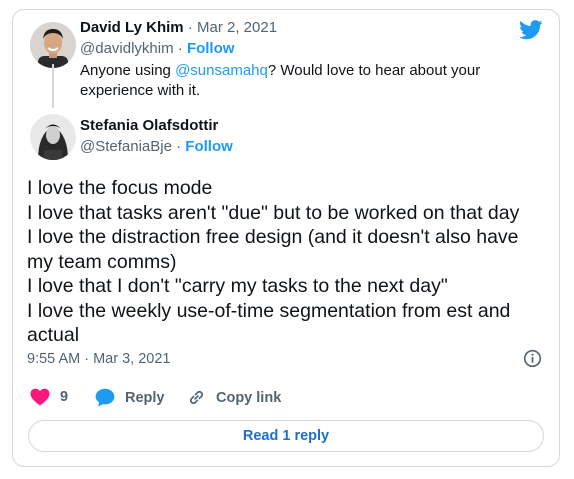 This screenshot has width=574, height=479. What do you see at coordinates (249, 397) in the screenshot?
I see `copy-link-label: Copy link` at bounding box center [249, 397].